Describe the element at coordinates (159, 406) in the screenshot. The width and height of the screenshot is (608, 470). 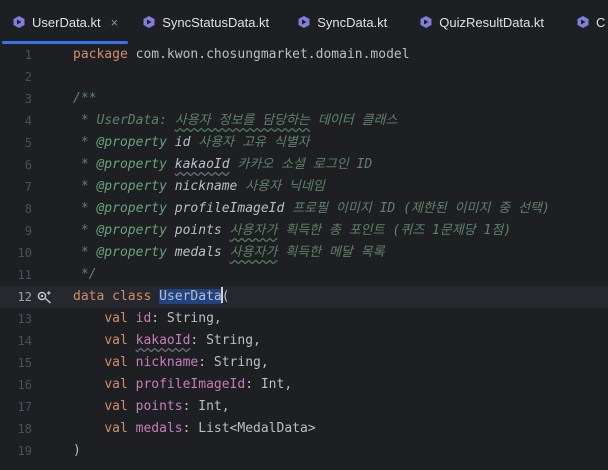
I see `property-name: points` at that location.